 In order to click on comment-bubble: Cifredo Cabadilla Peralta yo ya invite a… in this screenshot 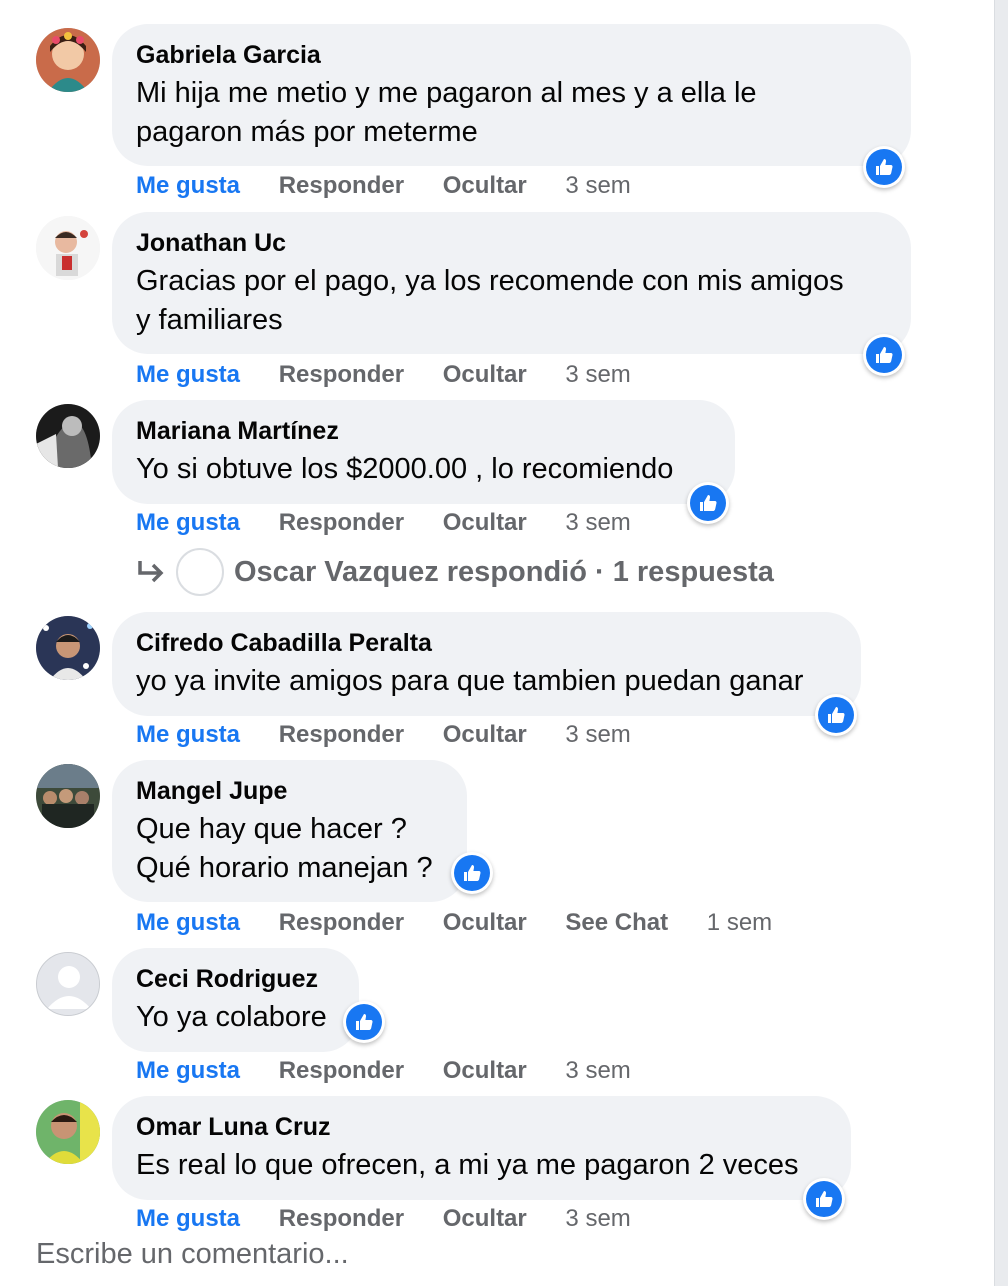, I will do `click(486, 664)`.